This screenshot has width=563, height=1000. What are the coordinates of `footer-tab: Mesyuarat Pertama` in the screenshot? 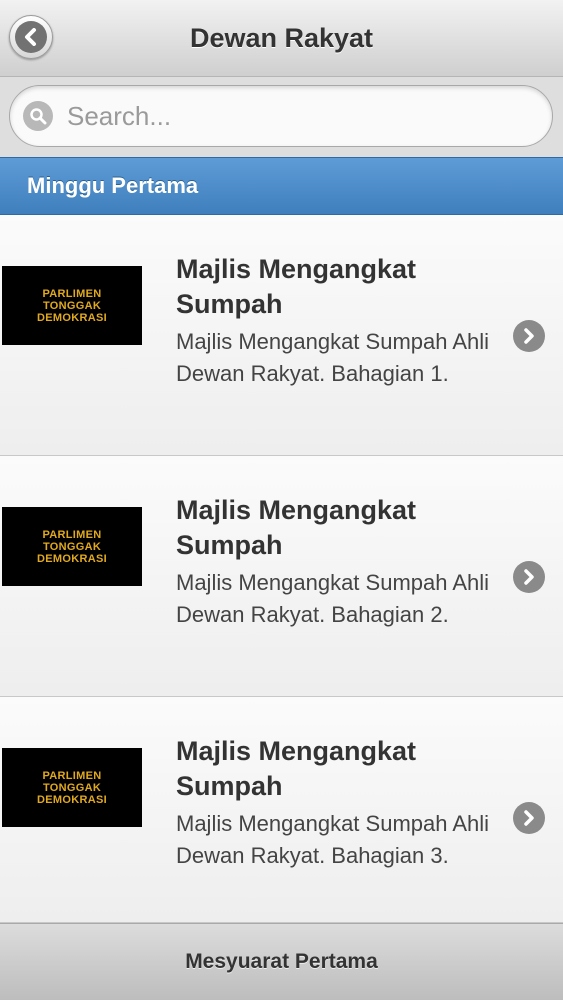 It's located at (281, 961).